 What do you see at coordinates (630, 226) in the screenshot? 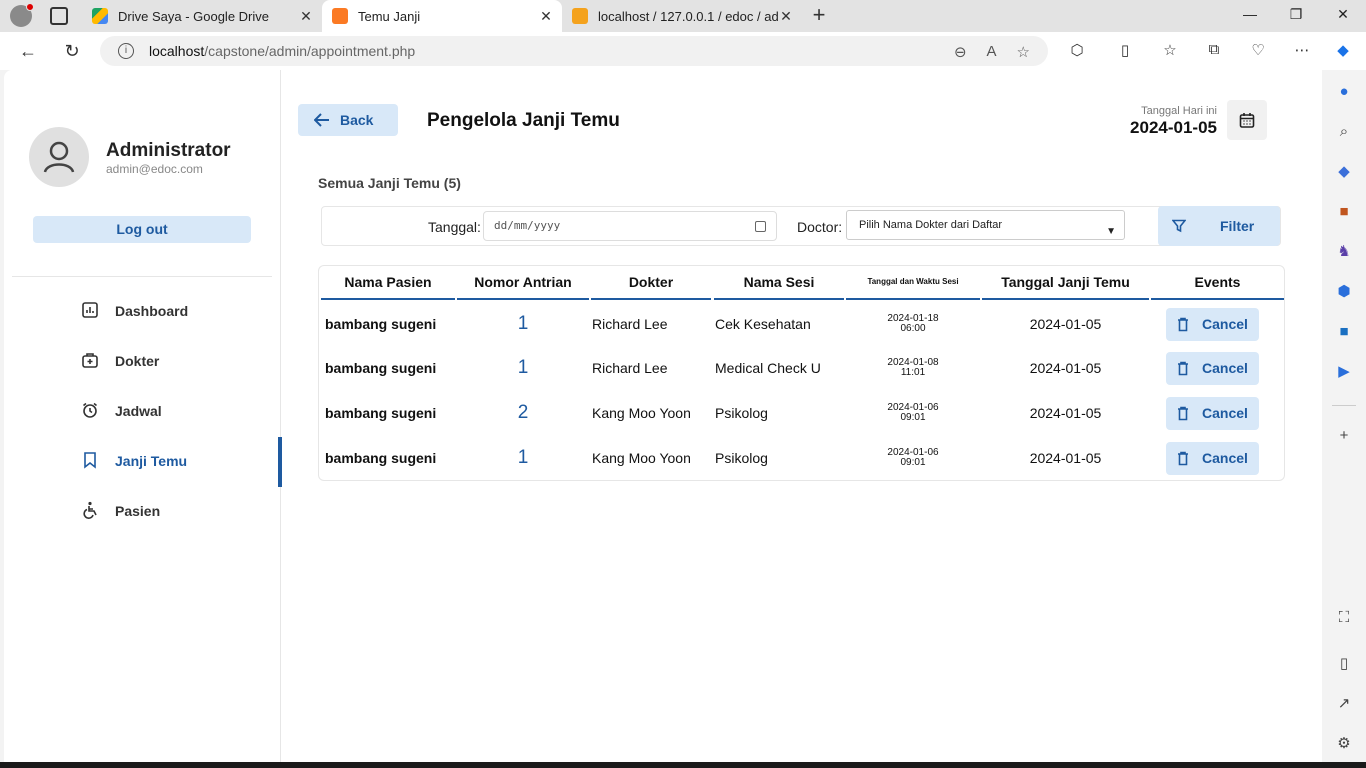
I see `date-filter-input: dd/mm/yyyy` at bounding box center [630, 226].